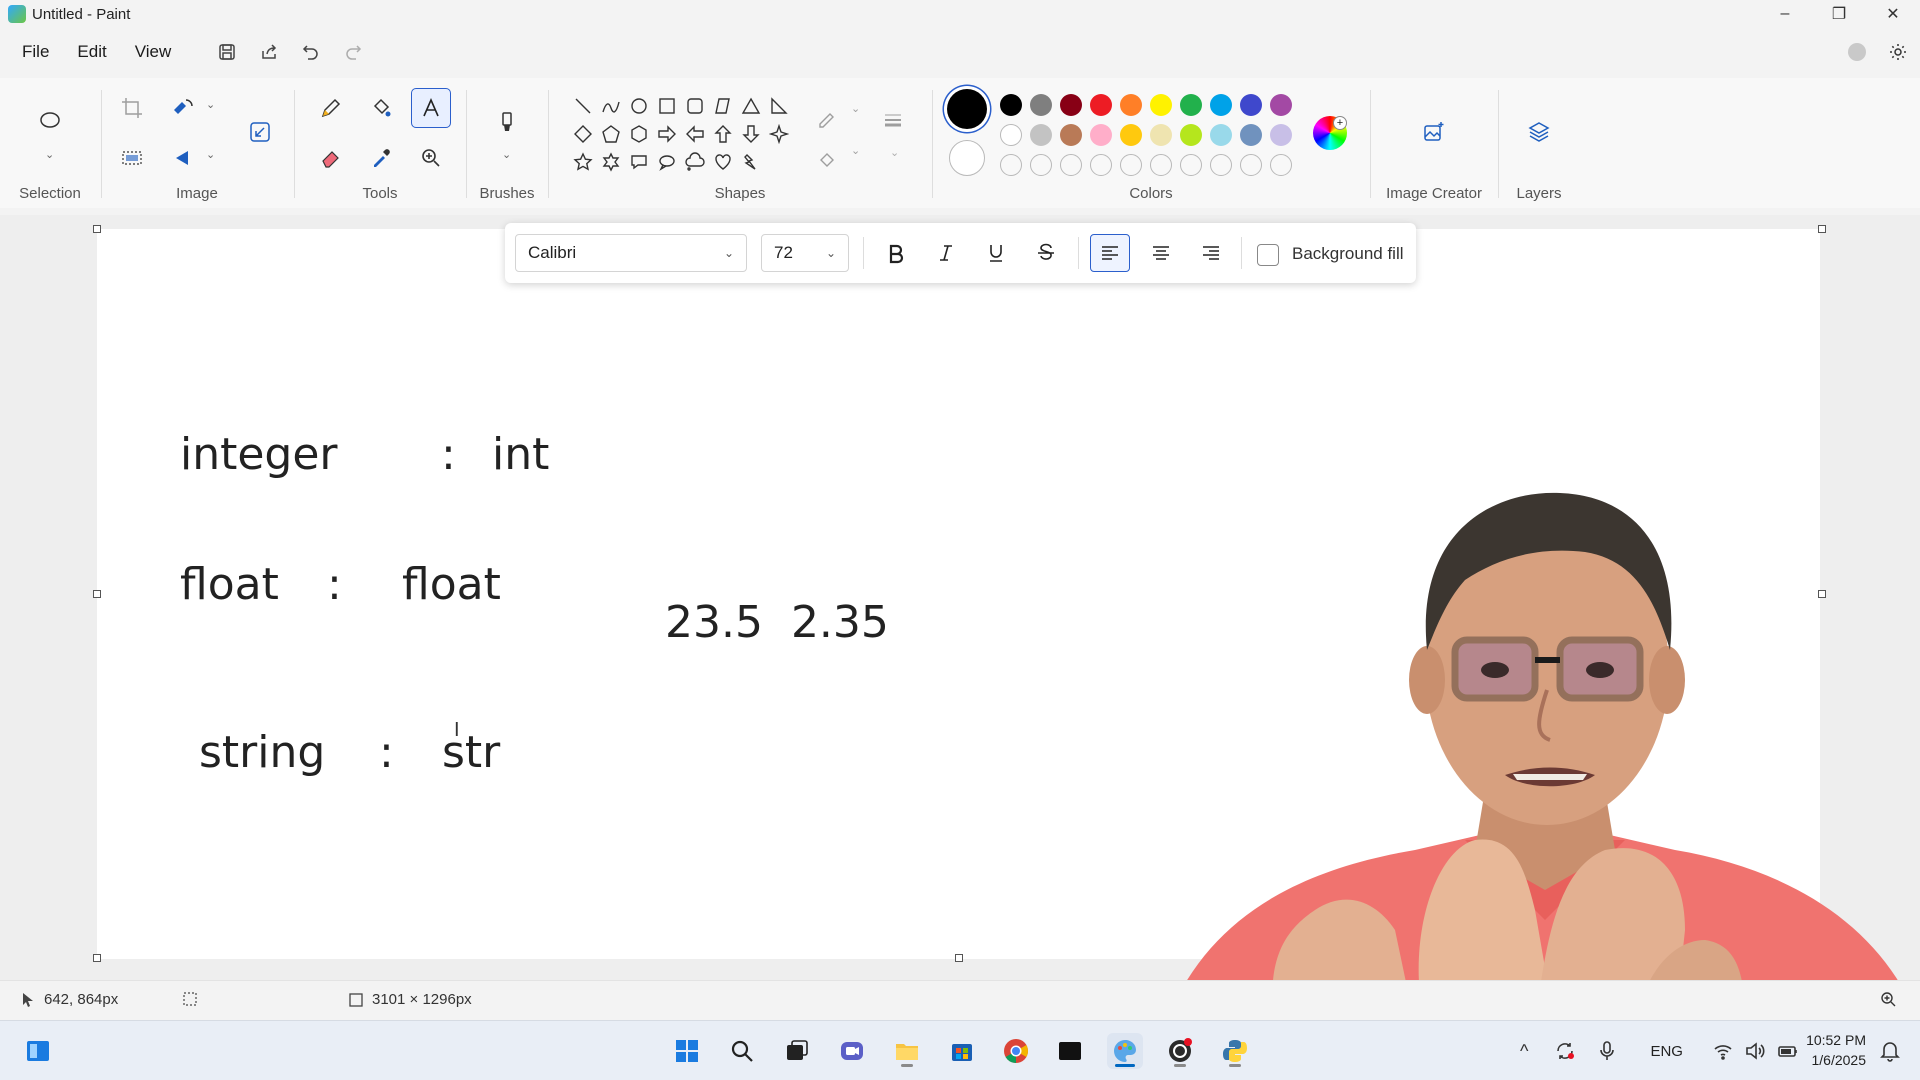 The image size is (1920, 1080). What do you see at coordinates (723, 134) in the screenshot?
I see `up-arrow-shape-icon` at bounding box center [723, 134].